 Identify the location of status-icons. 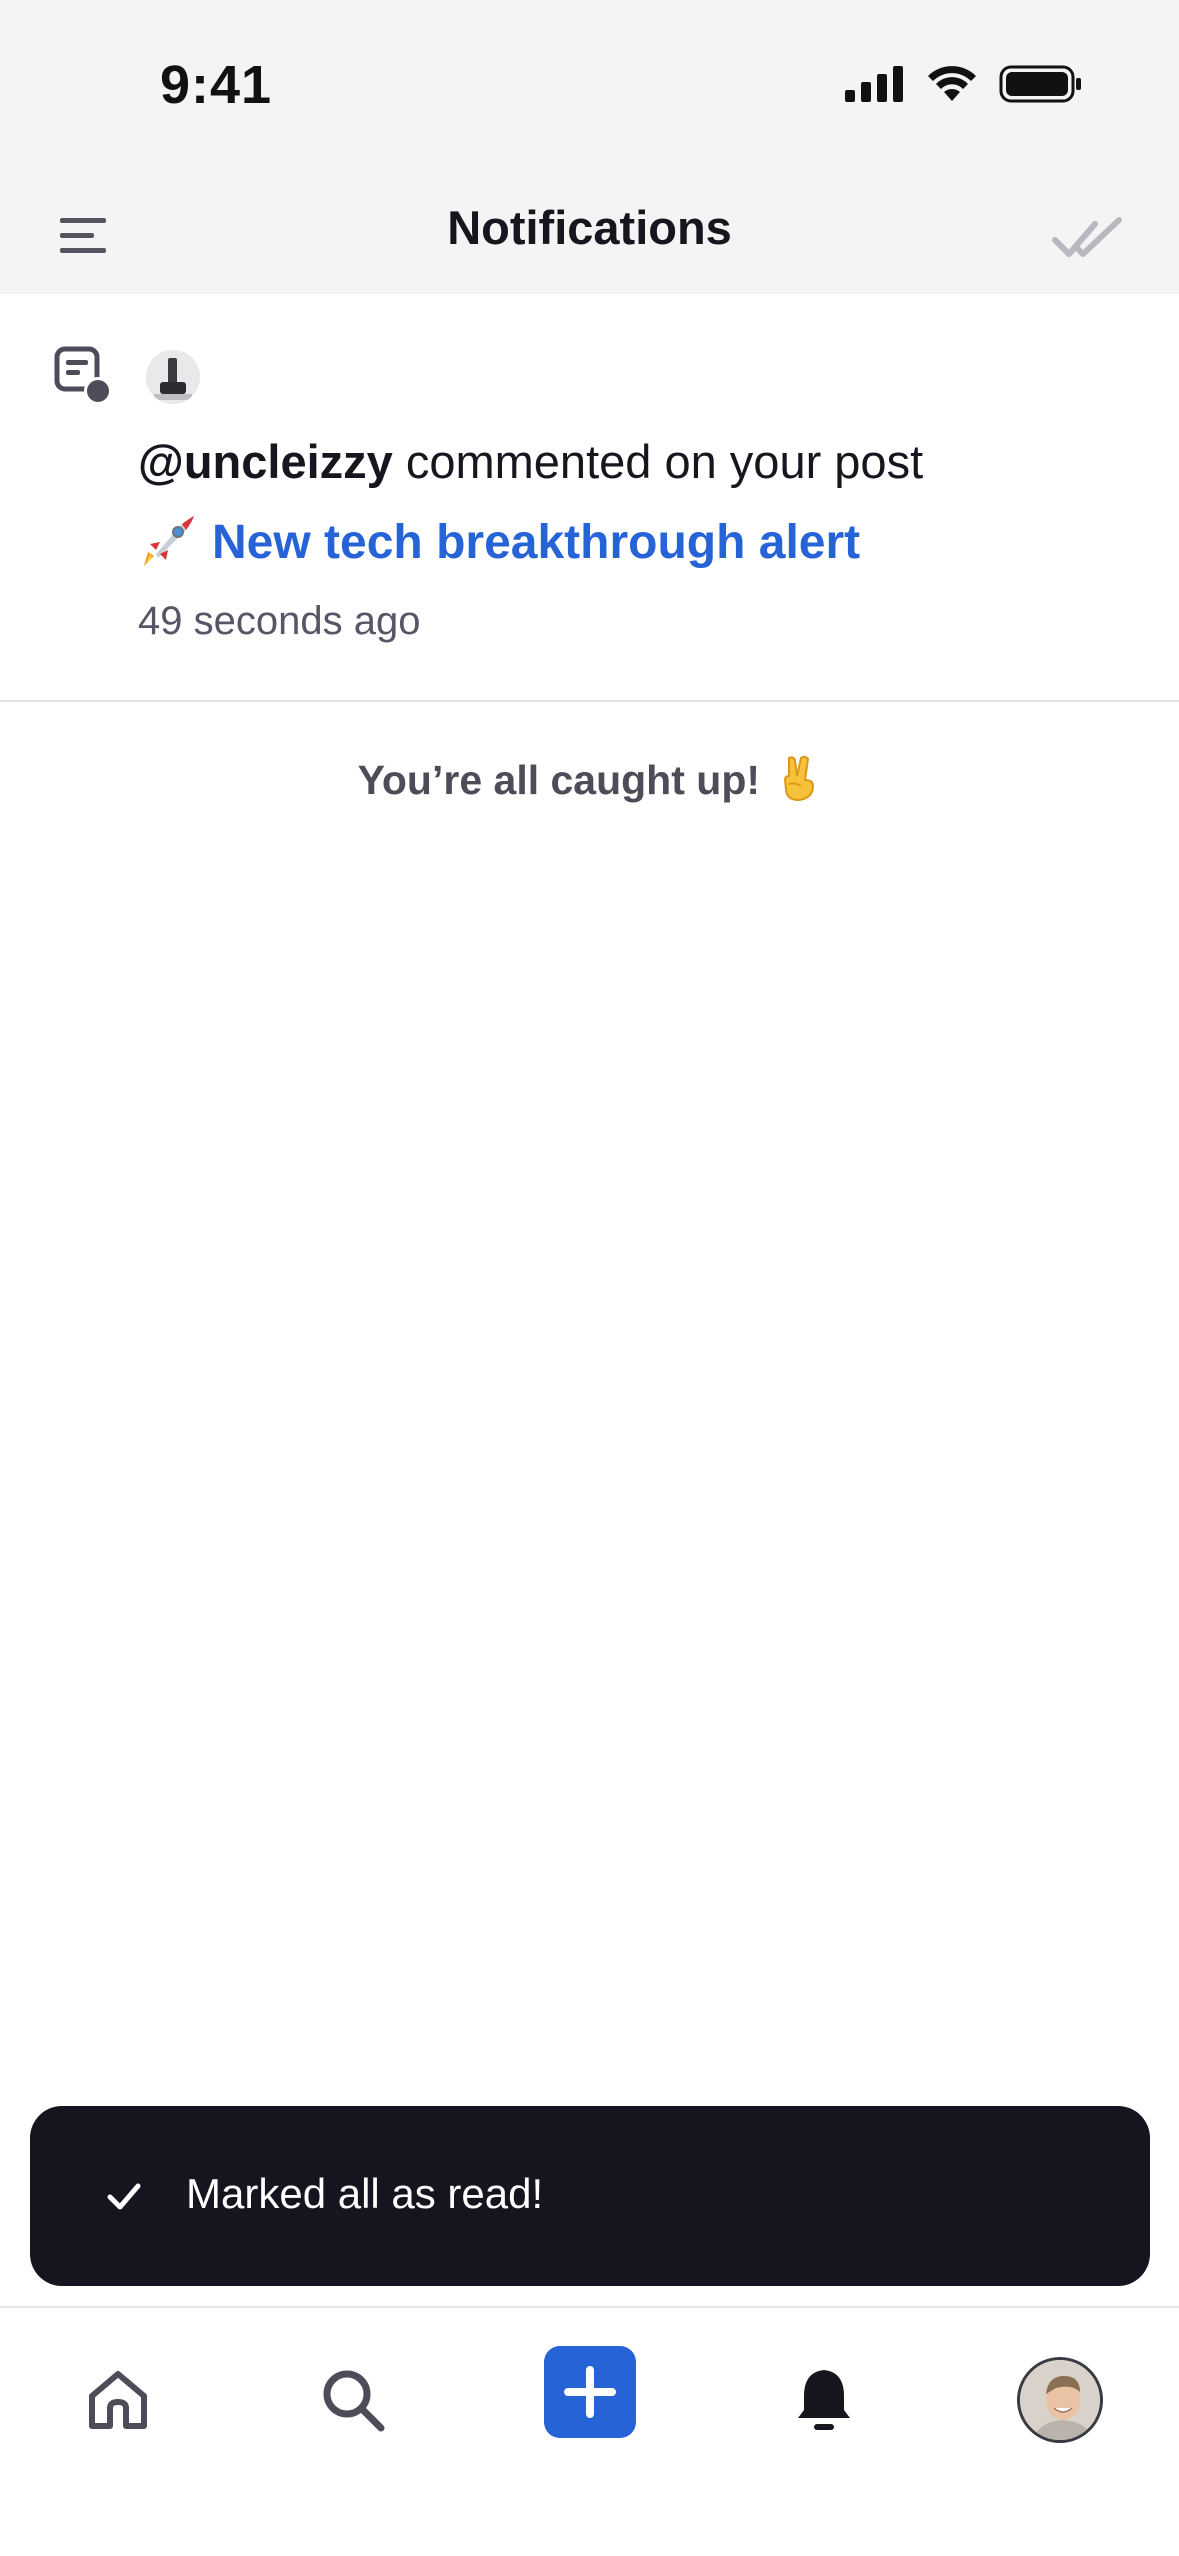
(964, 84).